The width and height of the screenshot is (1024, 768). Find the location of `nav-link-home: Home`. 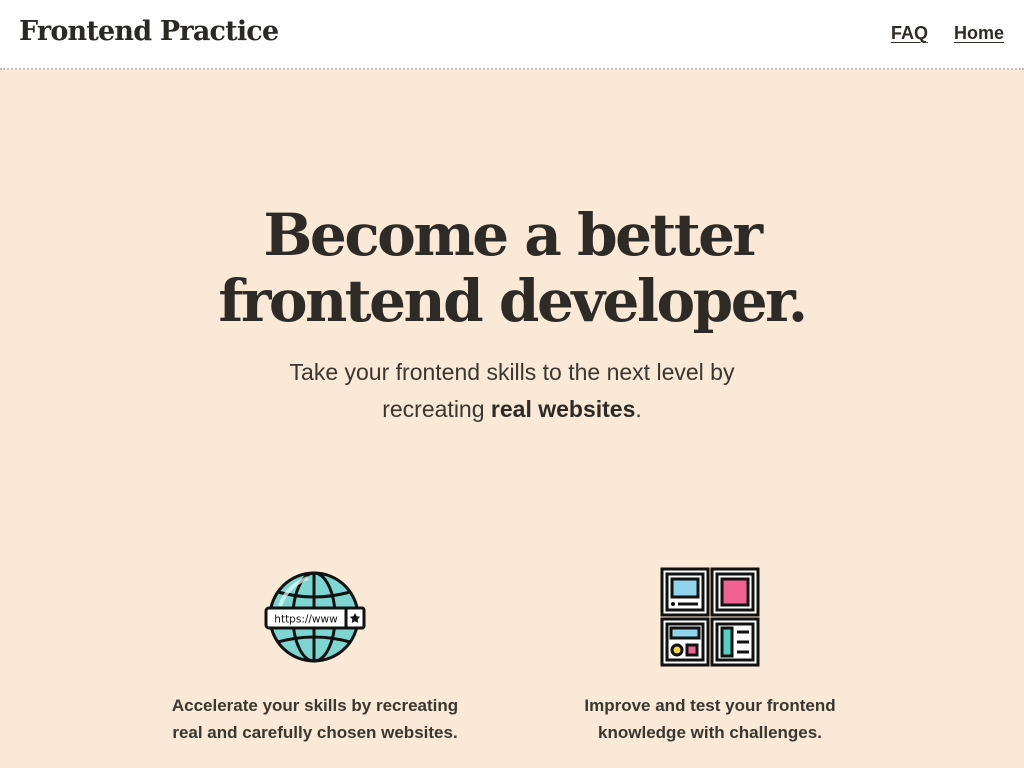

nav-link-home: Home is located at coordinates (979, 33).